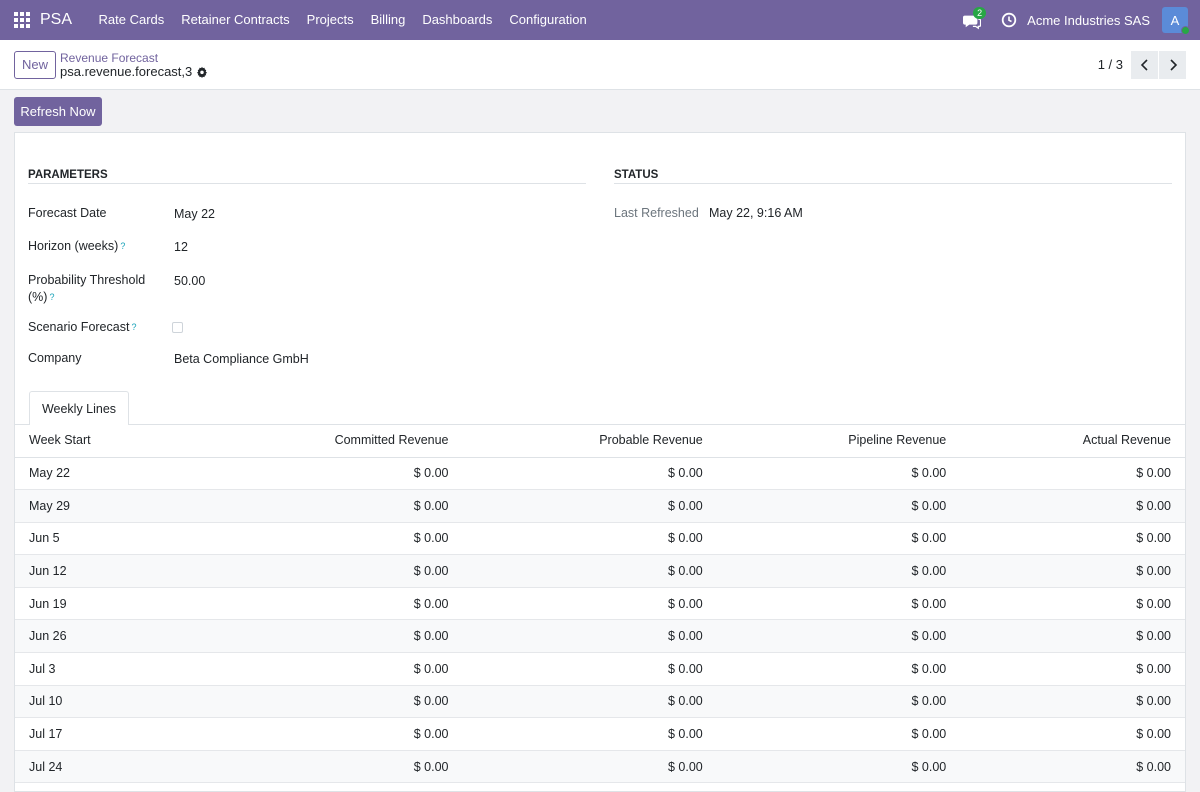 This screenshot has height=792, width=1200. Describe the element at coordinates (600, 108) in the screenshot. I see `form-statusbar: Refresh Now` at that location.